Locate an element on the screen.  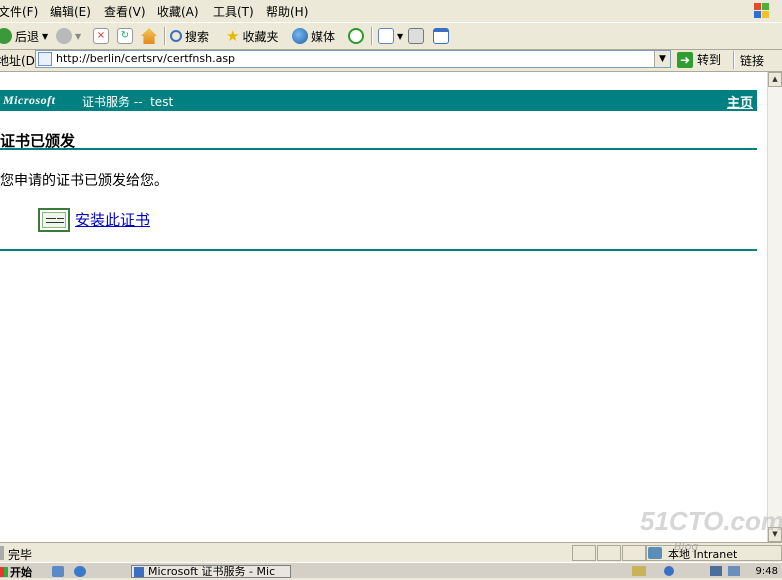
home-link: 主页 is located at coordinates (740, 101).